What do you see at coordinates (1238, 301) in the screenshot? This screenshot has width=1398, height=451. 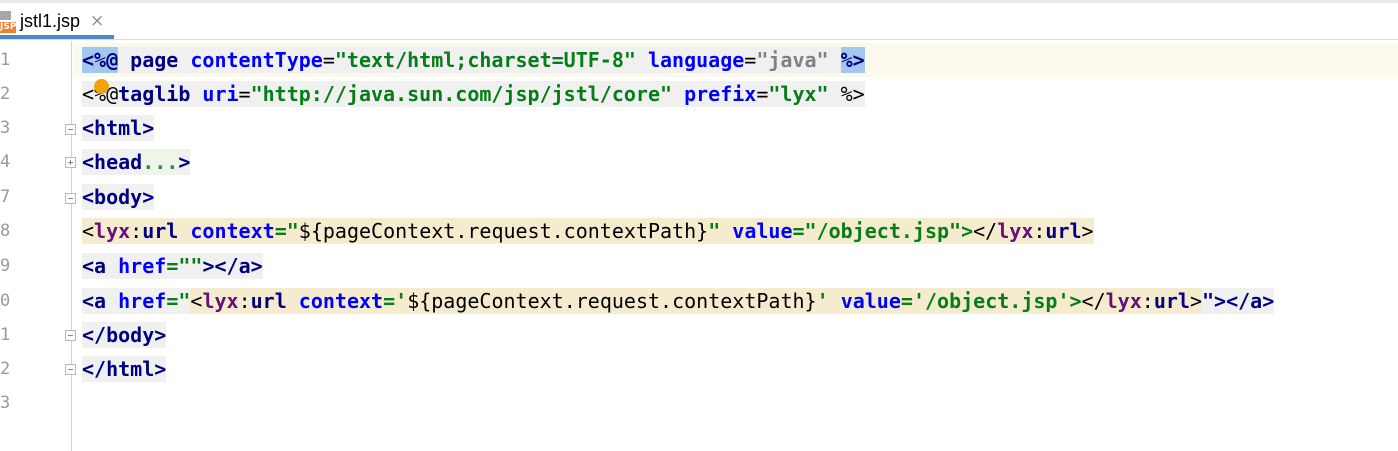 I see `anchor-close-tag: "></a>` at bounding box center [1238, 301].